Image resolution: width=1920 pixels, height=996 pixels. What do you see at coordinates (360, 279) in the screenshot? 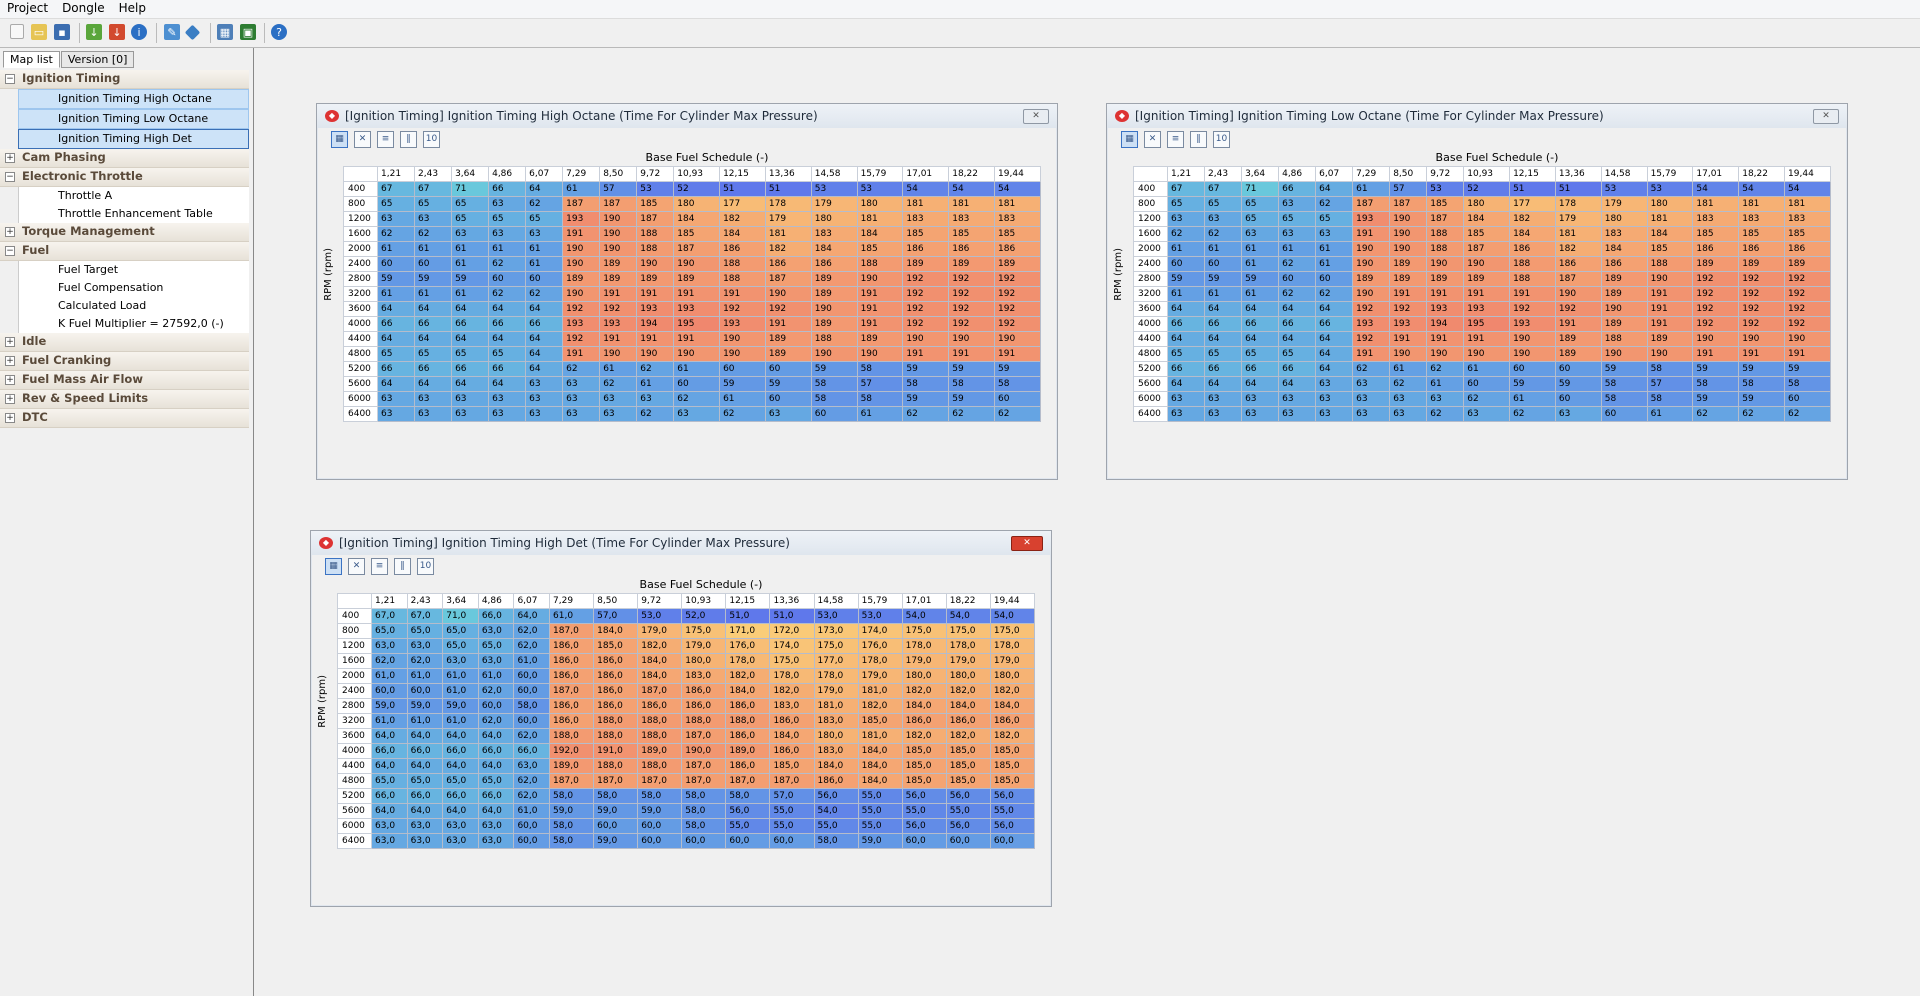
I see `row-header: 2800` at bounding box center [360, 279].